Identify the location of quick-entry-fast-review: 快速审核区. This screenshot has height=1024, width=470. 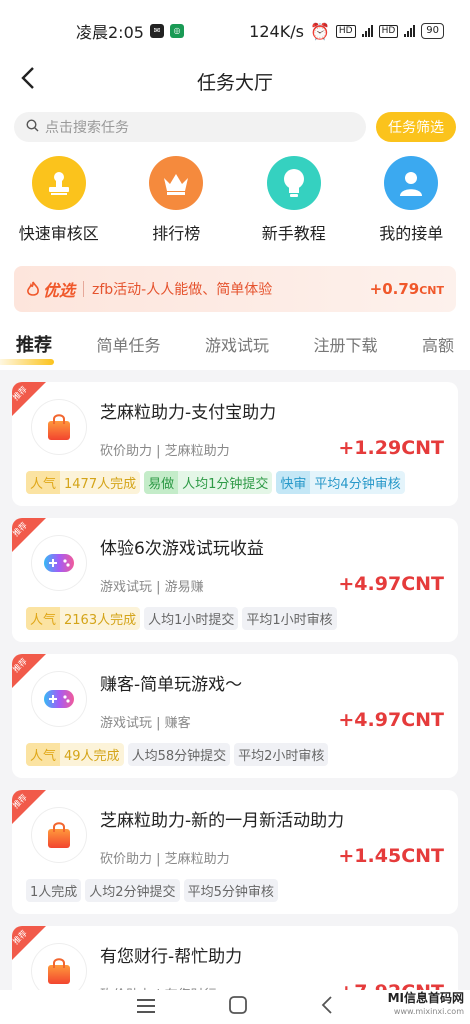
(59, 200).